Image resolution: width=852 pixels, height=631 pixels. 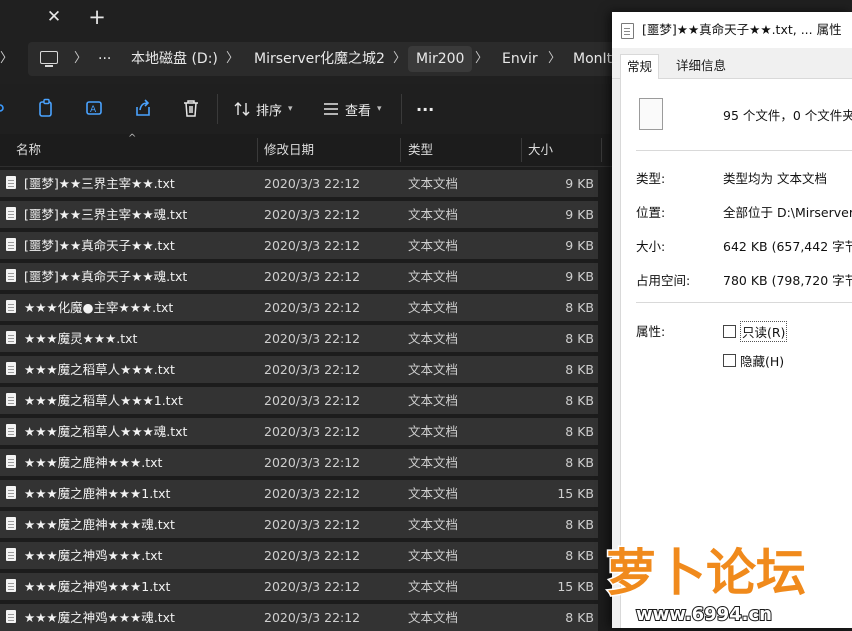 What do you see at coordinates (103, 400) in the screenshot?
I see `file-name: ★★★魔之稻草人★★★1.txt` at bounding box center [103, 400].